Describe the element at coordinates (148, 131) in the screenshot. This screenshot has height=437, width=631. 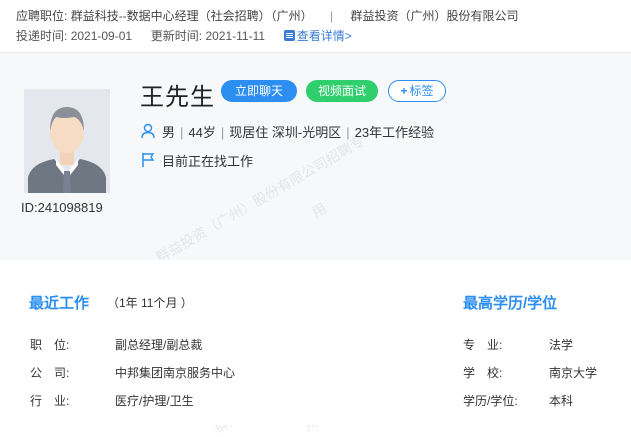
I see `person-icon` at that location.